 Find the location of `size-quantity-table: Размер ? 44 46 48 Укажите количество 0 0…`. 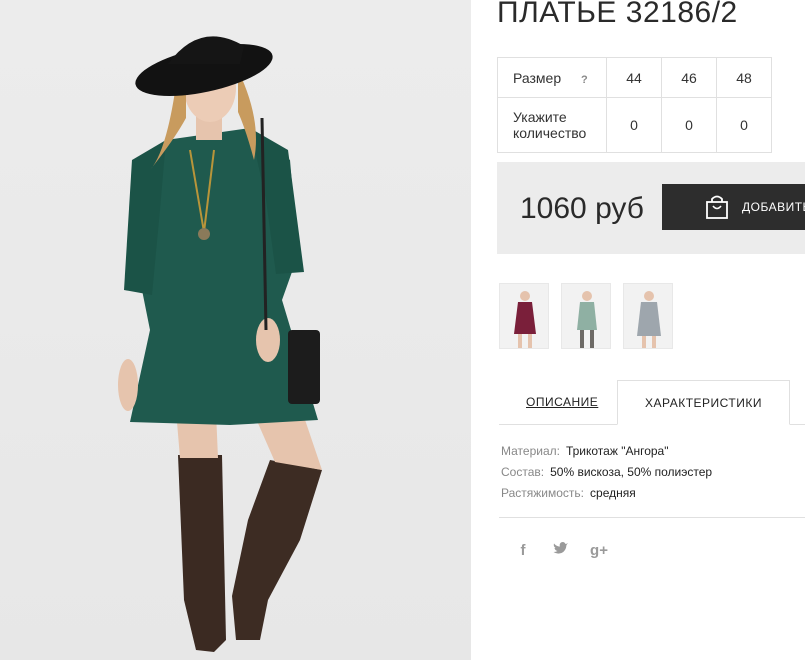

size-quantity-table: Размер ? 44 46 48 Укажите количество 0 0… is located at coordinates (634, 105).